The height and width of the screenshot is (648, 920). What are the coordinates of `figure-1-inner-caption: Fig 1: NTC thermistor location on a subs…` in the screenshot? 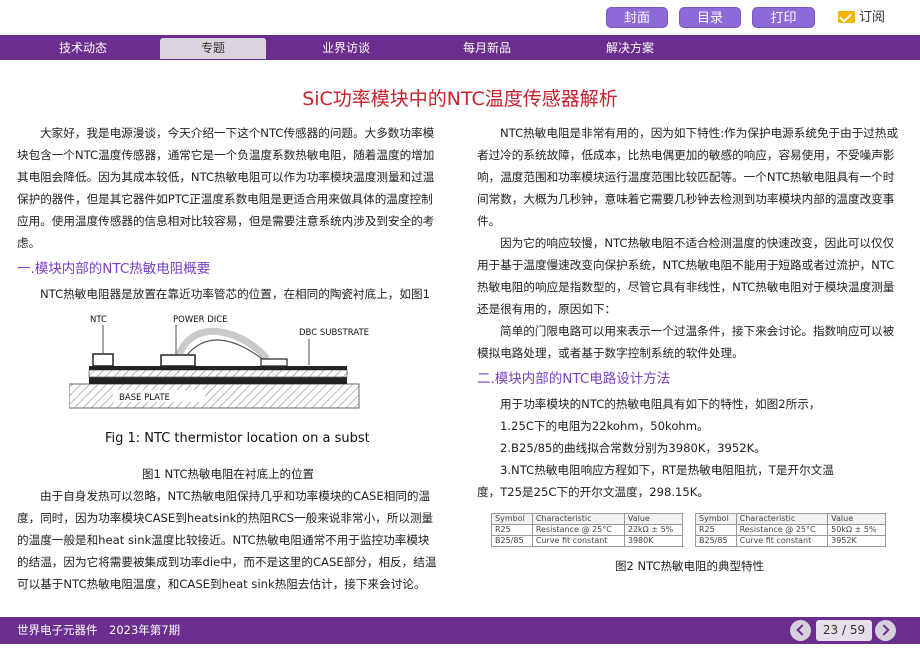 It's located at (237, 438).